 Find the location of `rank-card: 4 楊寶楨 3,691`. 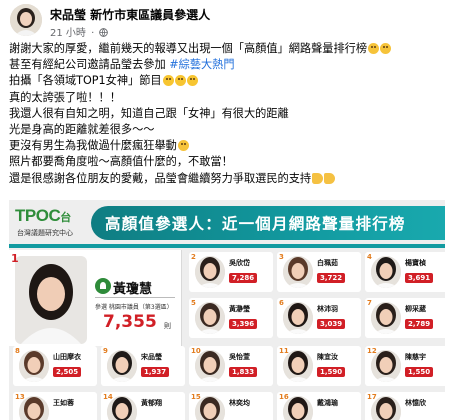

rank-card: 4 楊寶楨 3,691 is located at coordinates (405, 272).